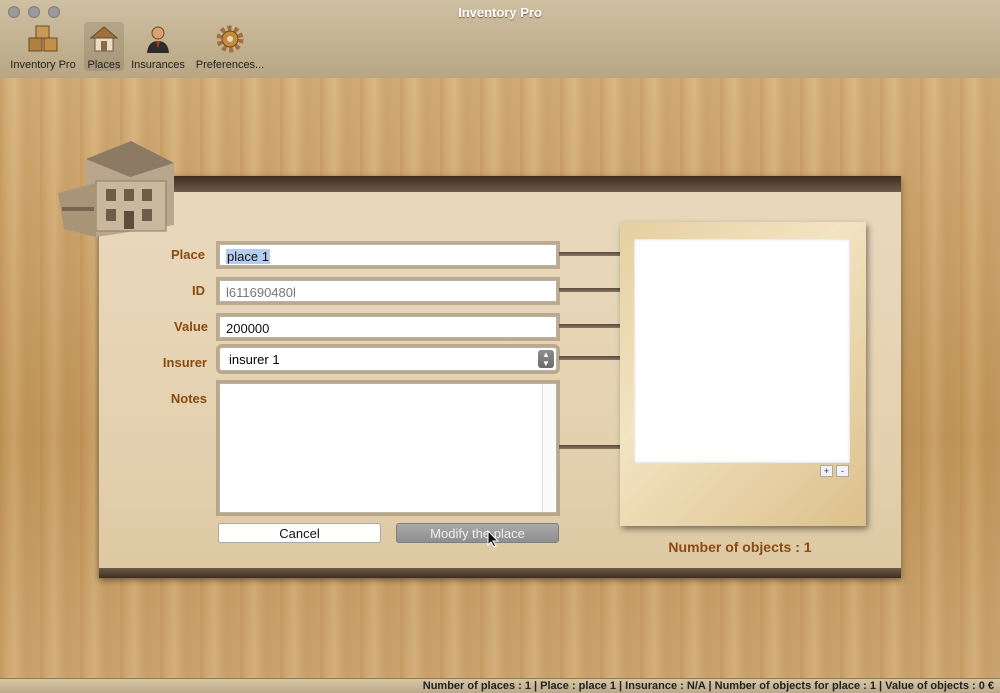 Image resolution: width=1000 pixels, height=693 pixels. What do you see at coordinates (826, 471) in the screenshot?
I see `add-photo-button: +` at bounding box center [826, 471].